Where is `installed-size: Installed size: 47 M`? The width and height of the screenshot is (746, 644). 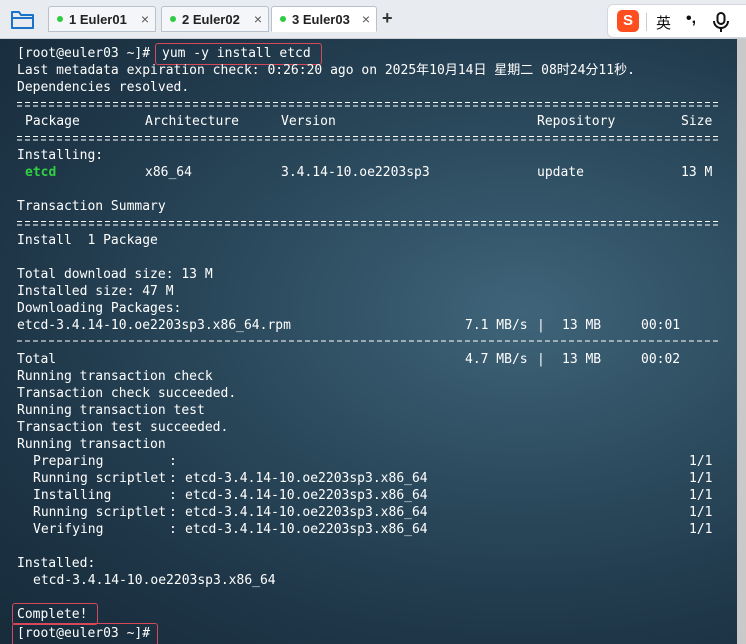
installed-size: Installed size: 47 M is located at coordinates (95, 291).